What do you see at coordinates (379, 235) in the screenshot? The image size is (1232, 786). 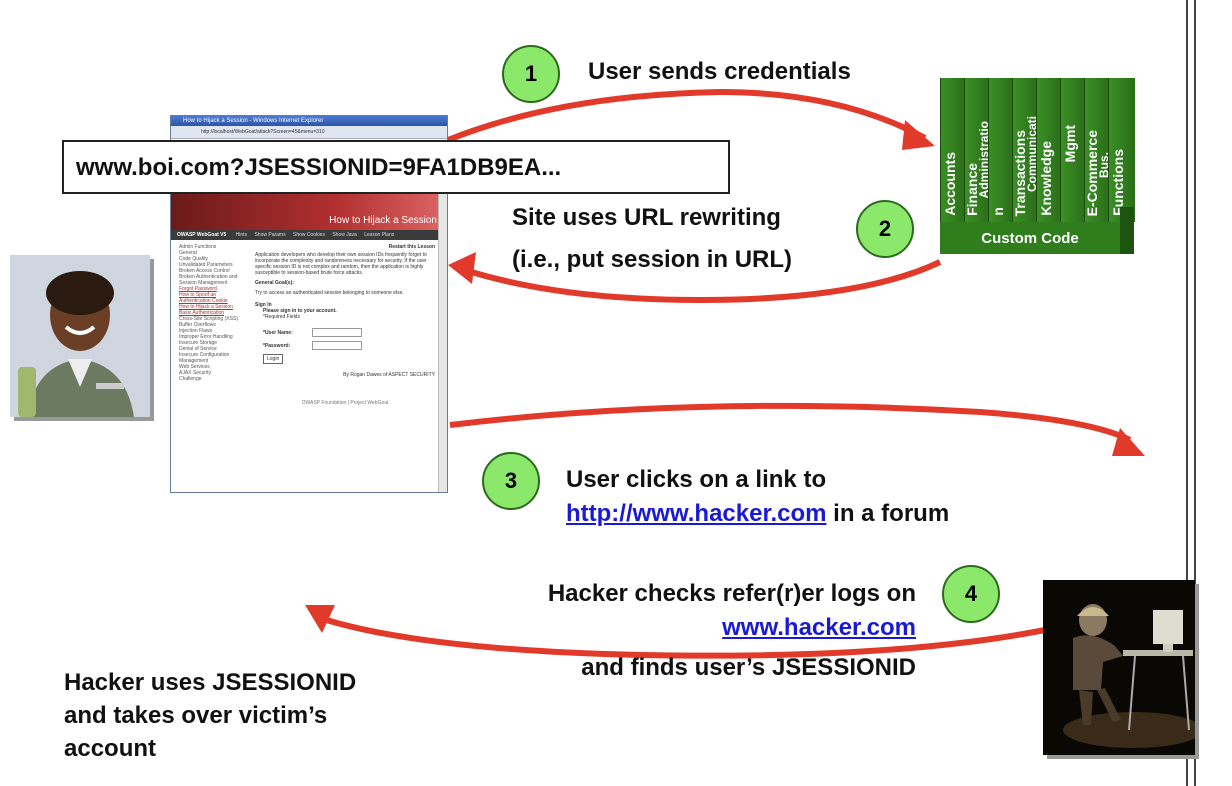 I see `nav-item-plans: Lesson Plans` at bounding box center [379, 235].